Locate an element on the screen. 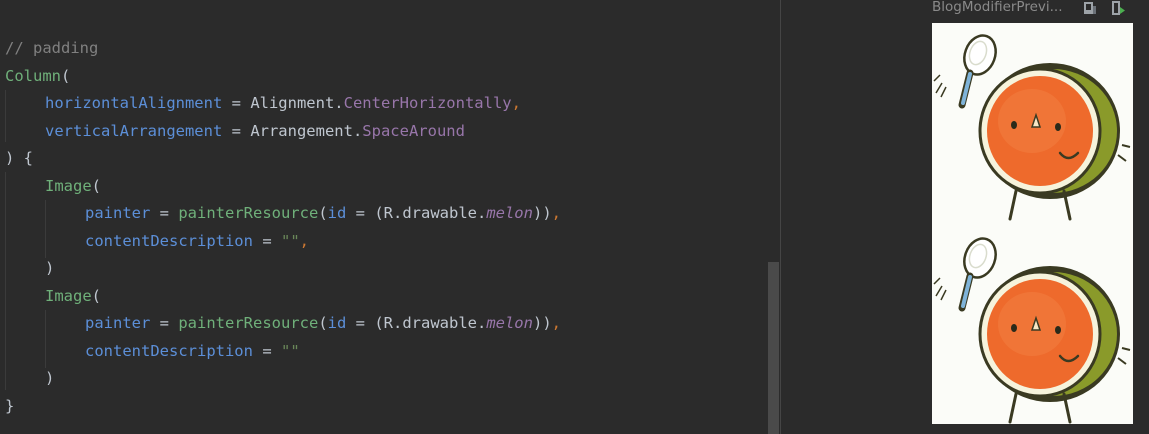 The height and width of the screenshot is (434, 1149). code-line: ) { is located at coordinates (19, 158).